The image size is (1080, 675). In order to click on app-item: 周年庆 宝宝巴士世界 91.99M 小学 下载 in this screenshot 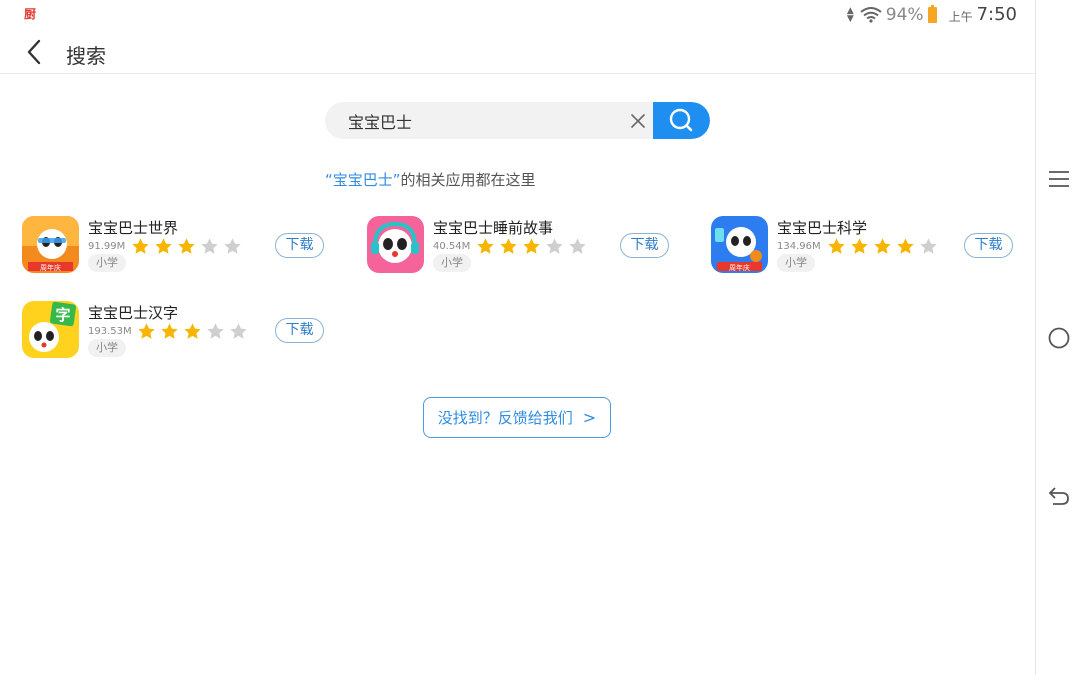, I will do `click(174, 246)`.